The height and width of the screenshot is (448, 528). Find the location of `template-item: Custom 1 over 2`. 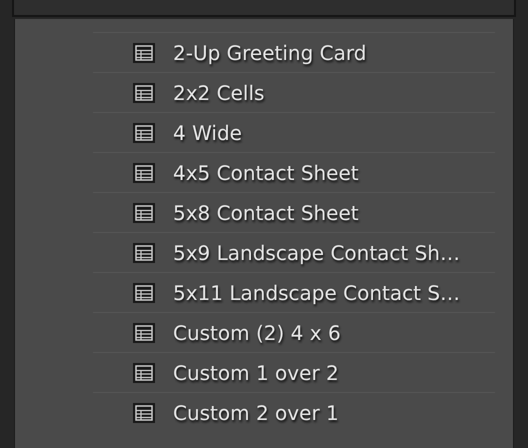

template-item: Custom 1 over 2 is located at coordinates (256, 372).